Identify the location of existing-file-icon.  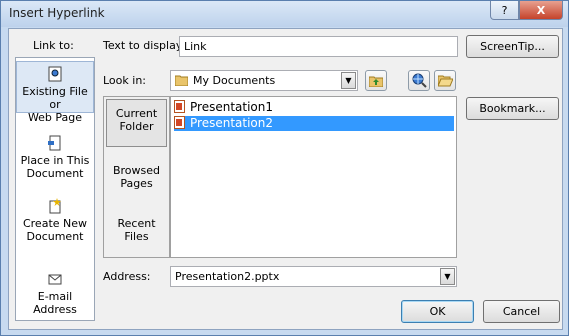
(55, 74).